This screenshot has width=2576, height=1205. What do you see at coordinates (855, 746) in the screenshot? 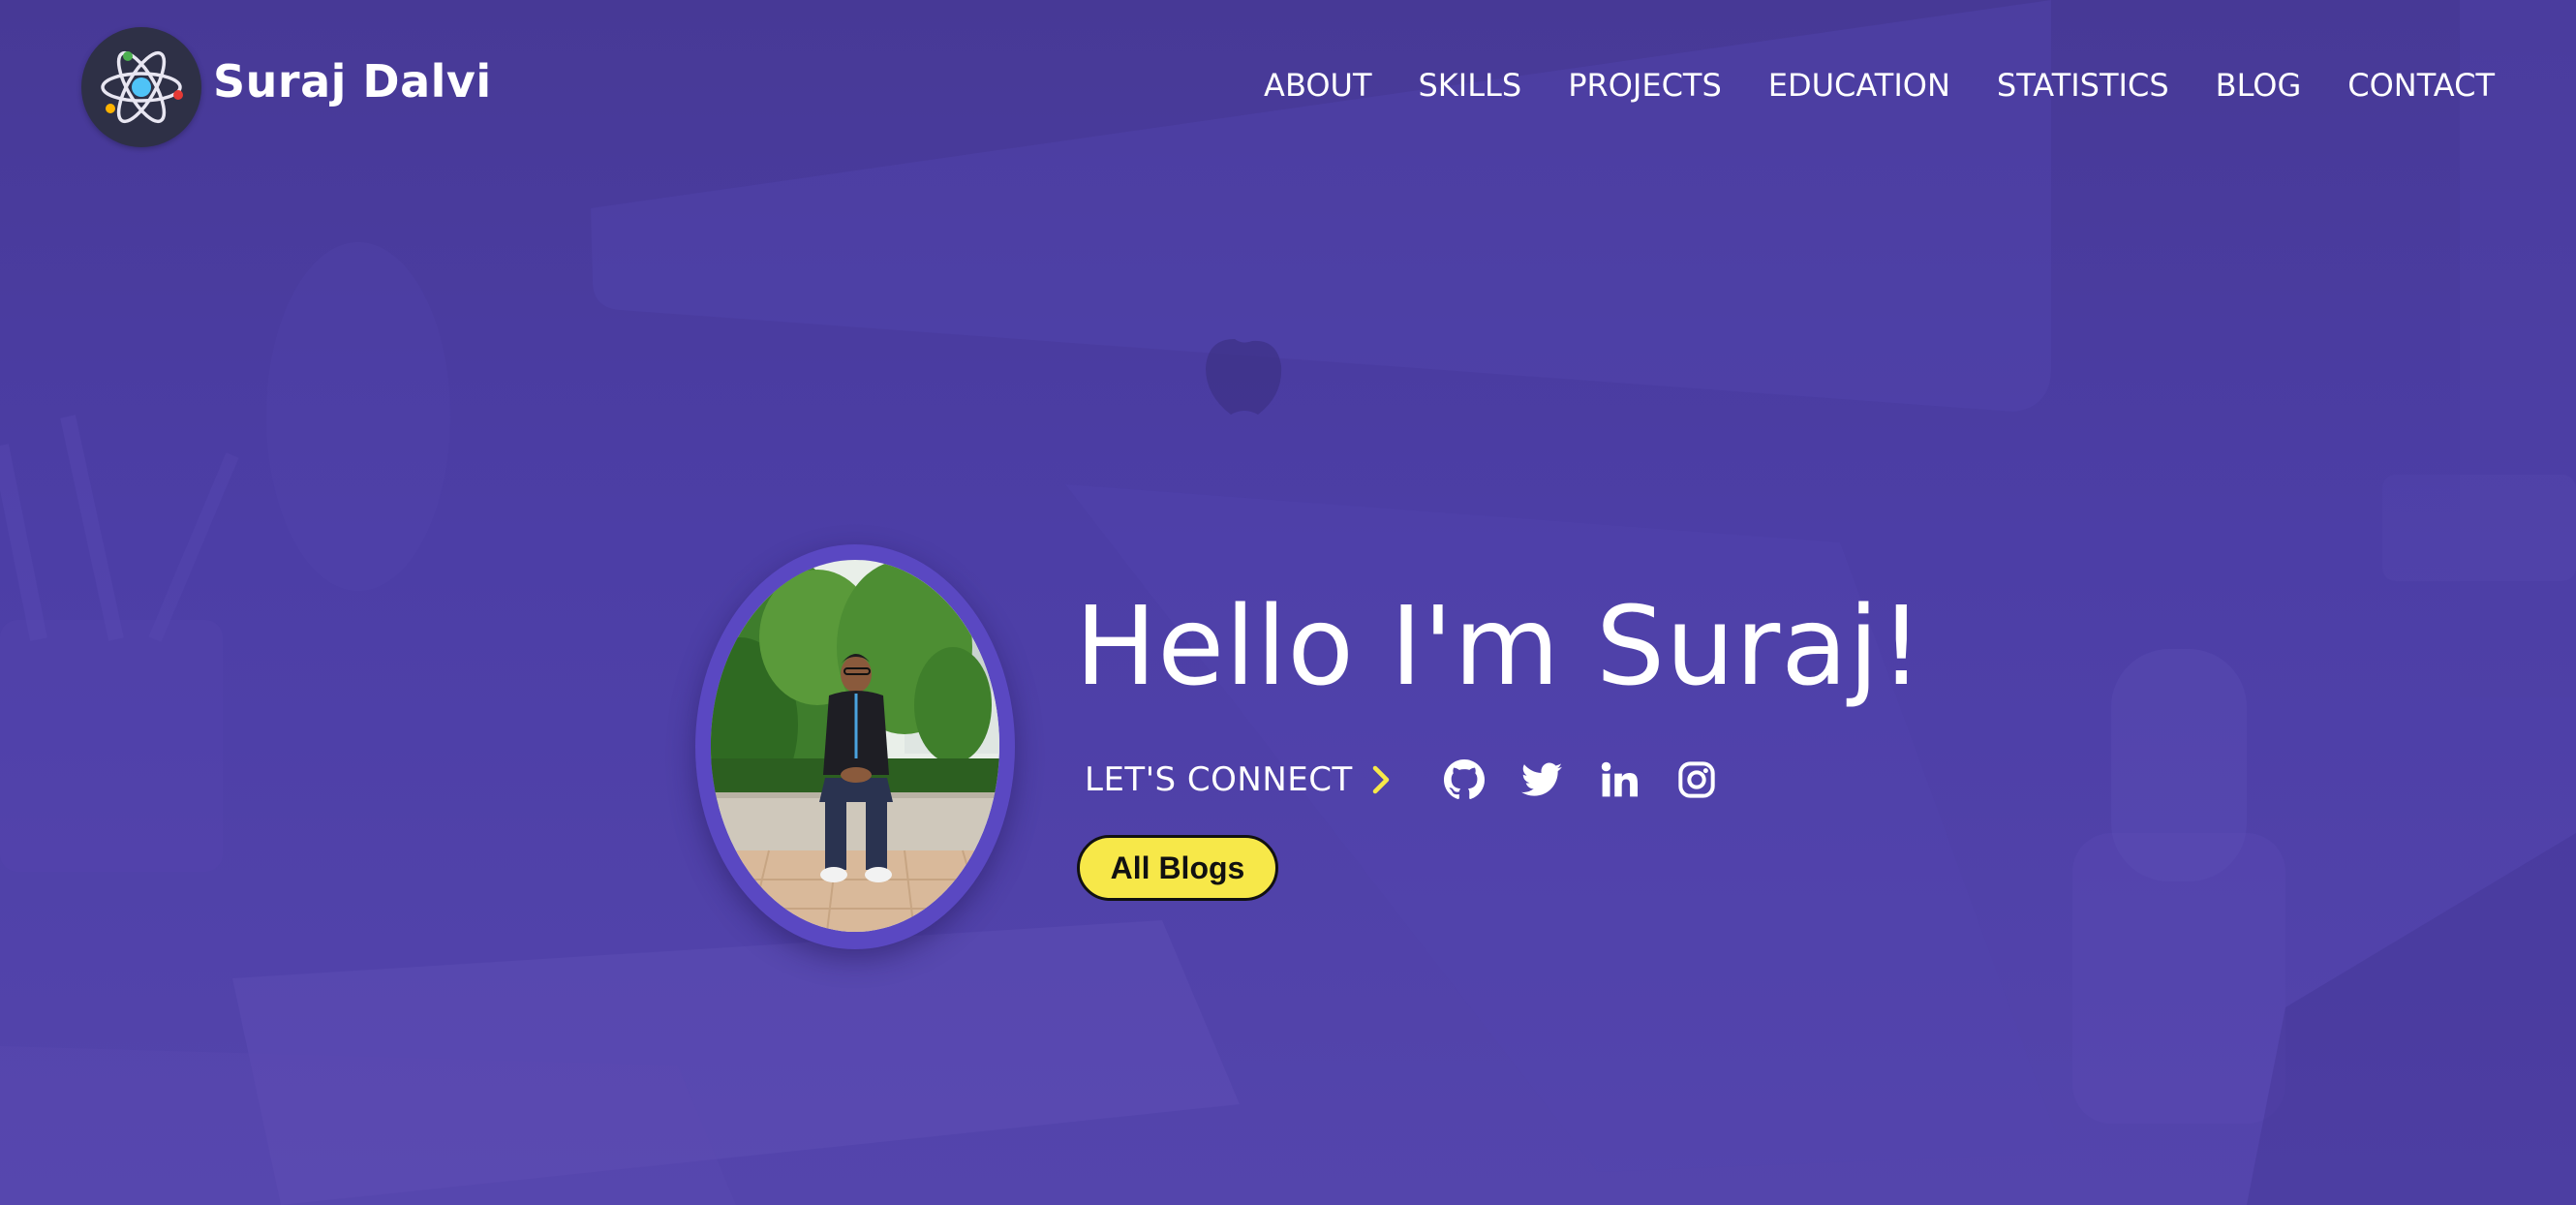
I see `profile-photo` at bounding box center [855, 746].